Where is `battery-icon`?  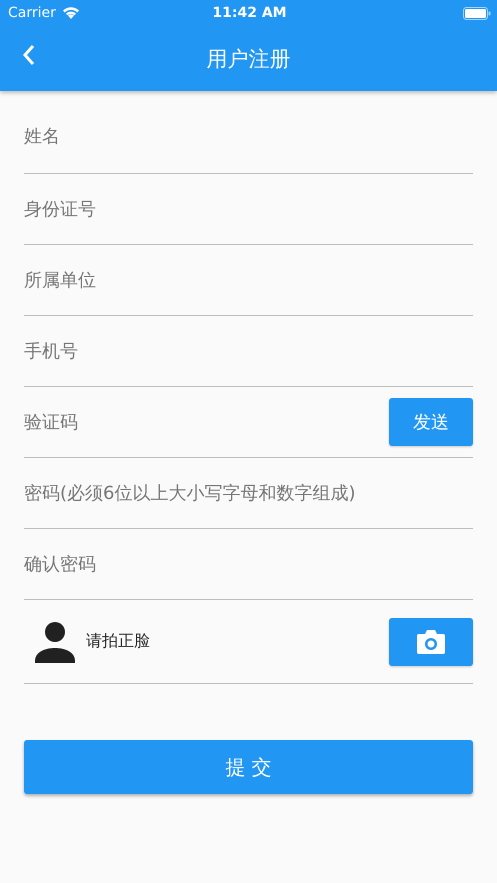
battery-icon is located at coordinates (477, 13).